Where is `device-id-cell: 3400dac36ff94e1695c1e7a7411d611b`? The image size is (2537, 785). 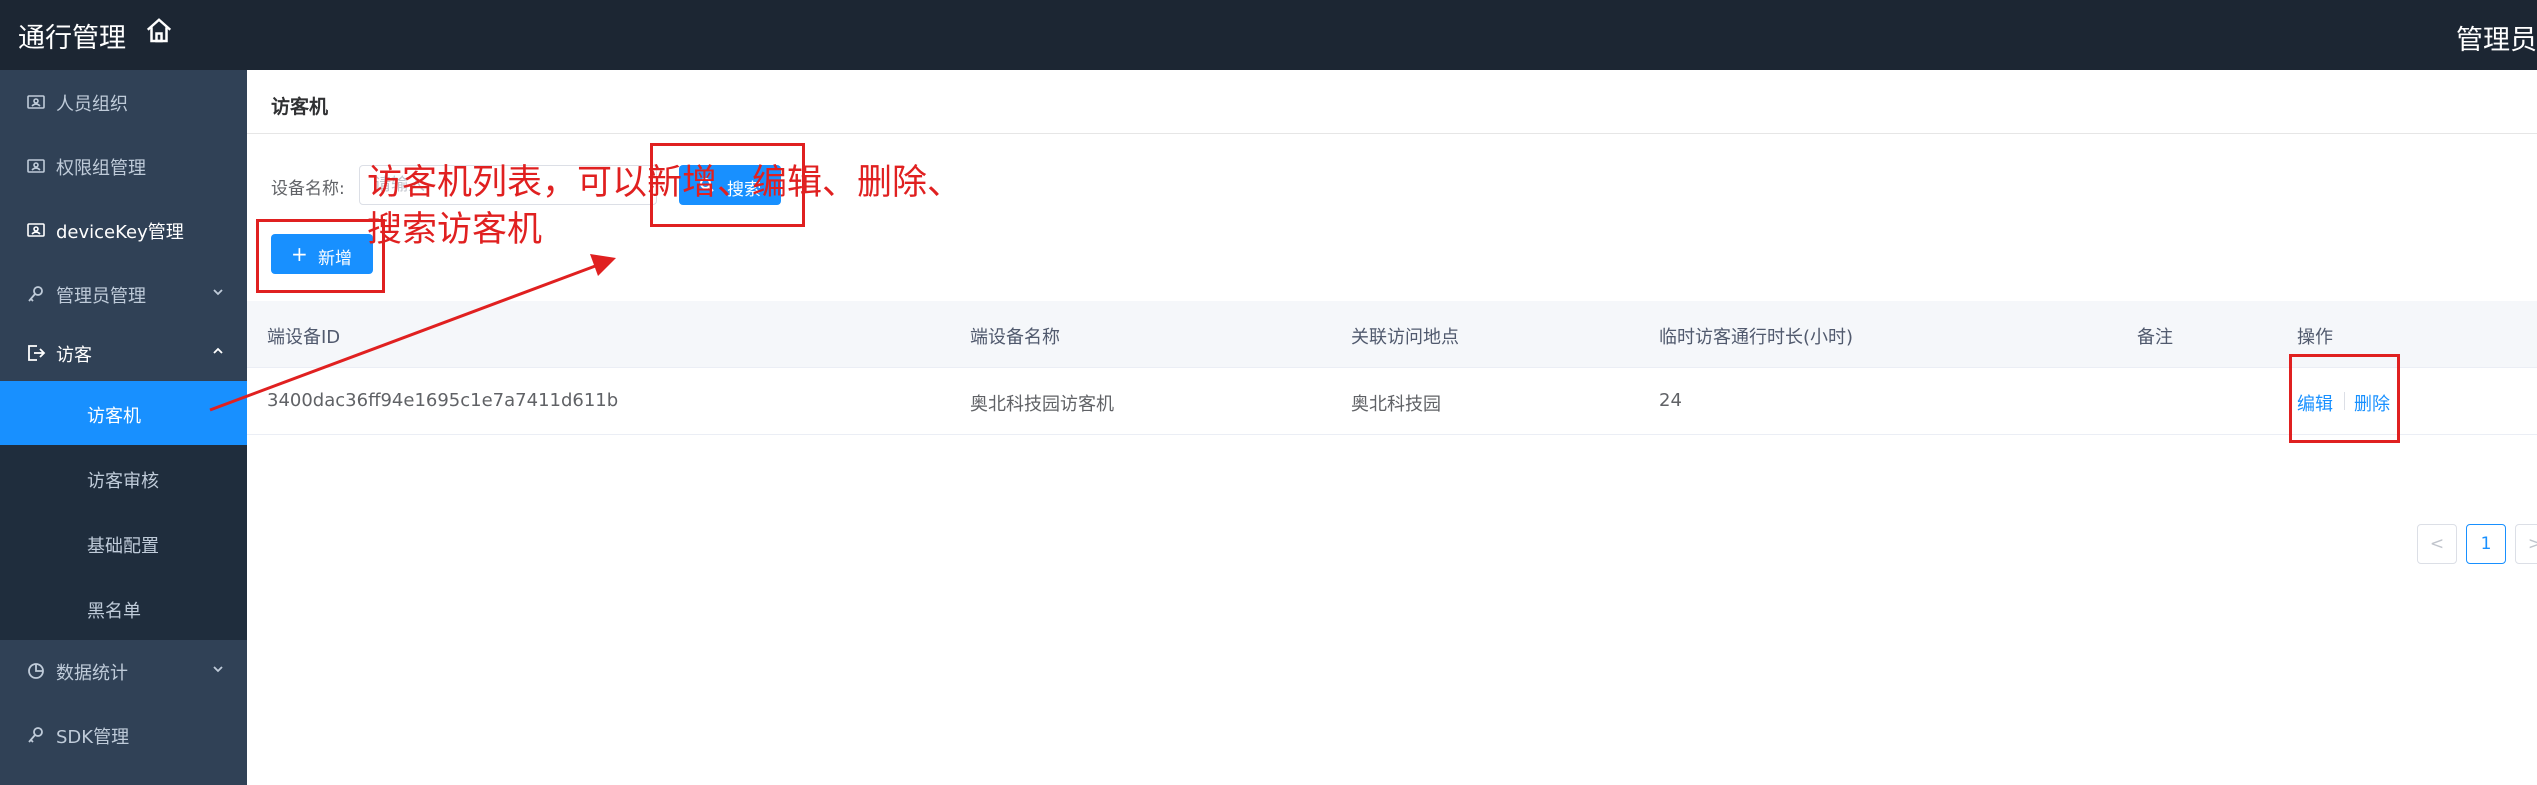
device-id-cell: 3400dac36ff94e1695c1e7a7411d611b is located at coordinates (443, 400).